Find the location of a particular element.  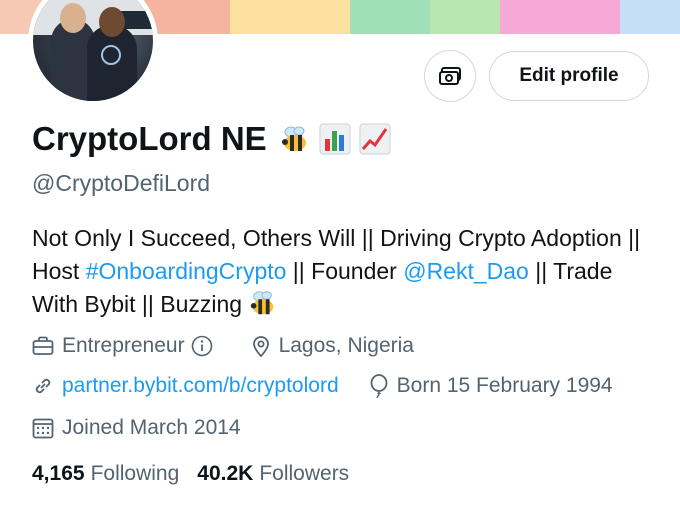

mention-link: @Rekt_Dao is located at coordinates (466, 271).